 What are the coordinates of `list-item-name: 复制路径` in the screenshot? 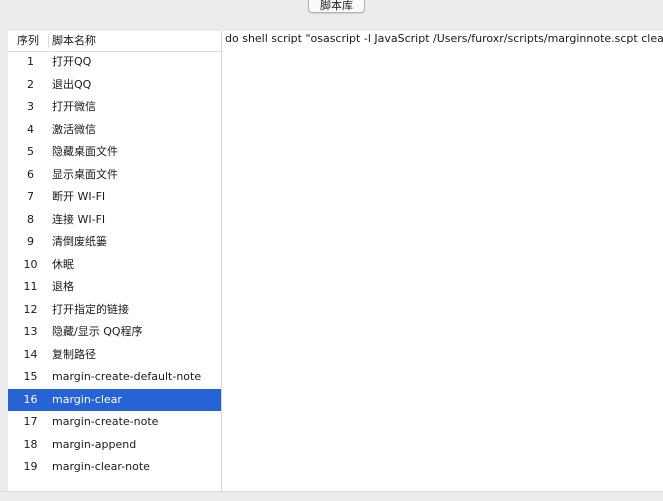 It's located at (74, 354).